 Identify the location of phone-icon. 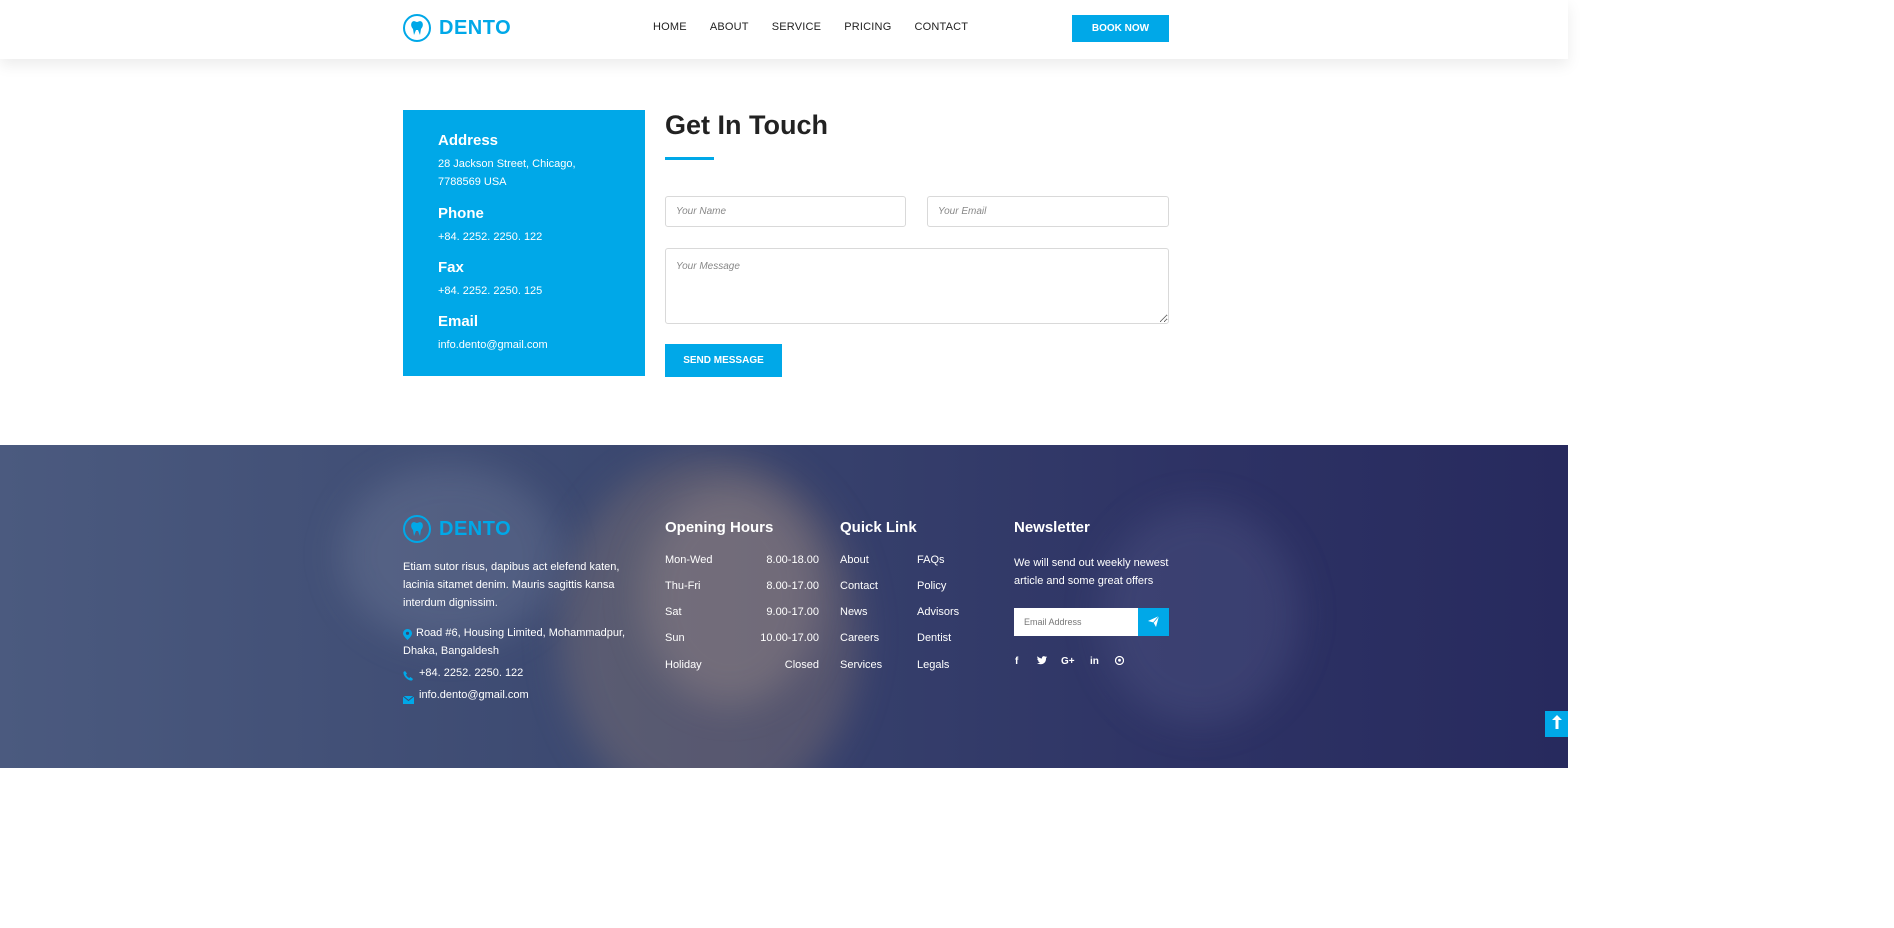
(408, 677).